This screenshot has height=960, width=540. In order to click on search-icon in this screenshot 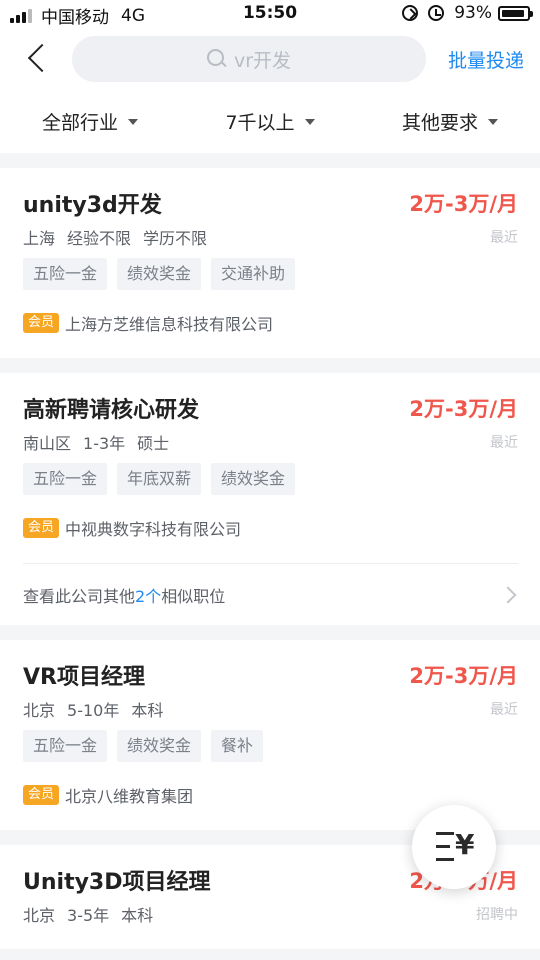, I will do `click(216, 59)`.